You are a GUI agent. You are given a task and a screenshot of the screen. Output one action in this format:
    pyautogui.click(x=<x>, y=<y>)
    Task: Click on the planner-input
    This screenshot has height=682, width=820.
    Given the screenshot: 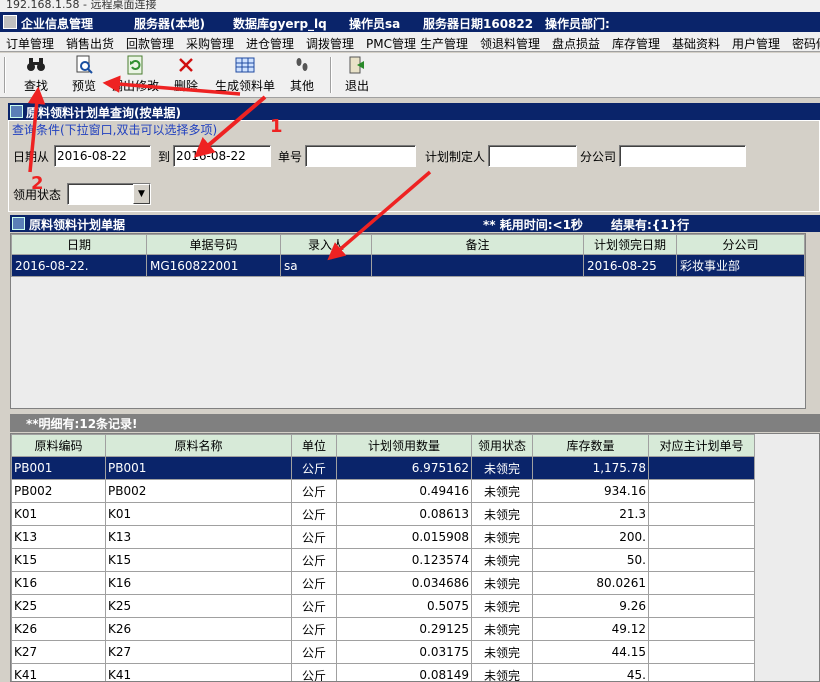 What is the action you would take?
    pyautogui.click(x=532, y=156)
    